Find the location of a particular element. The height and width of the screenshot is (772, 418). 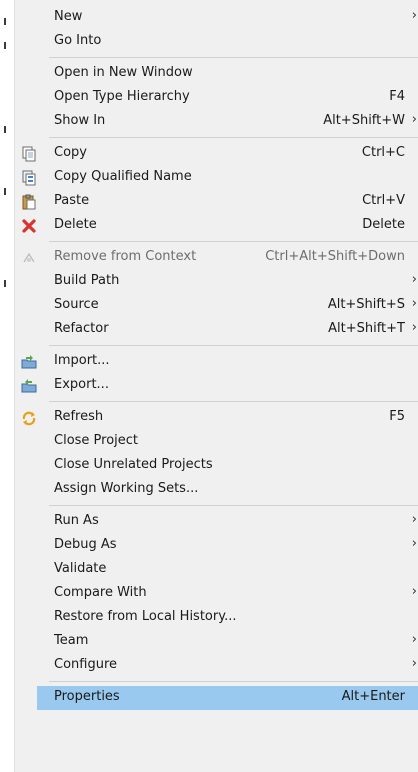

menu-item-shortcut: F5 is located at coordinates (397, 416).